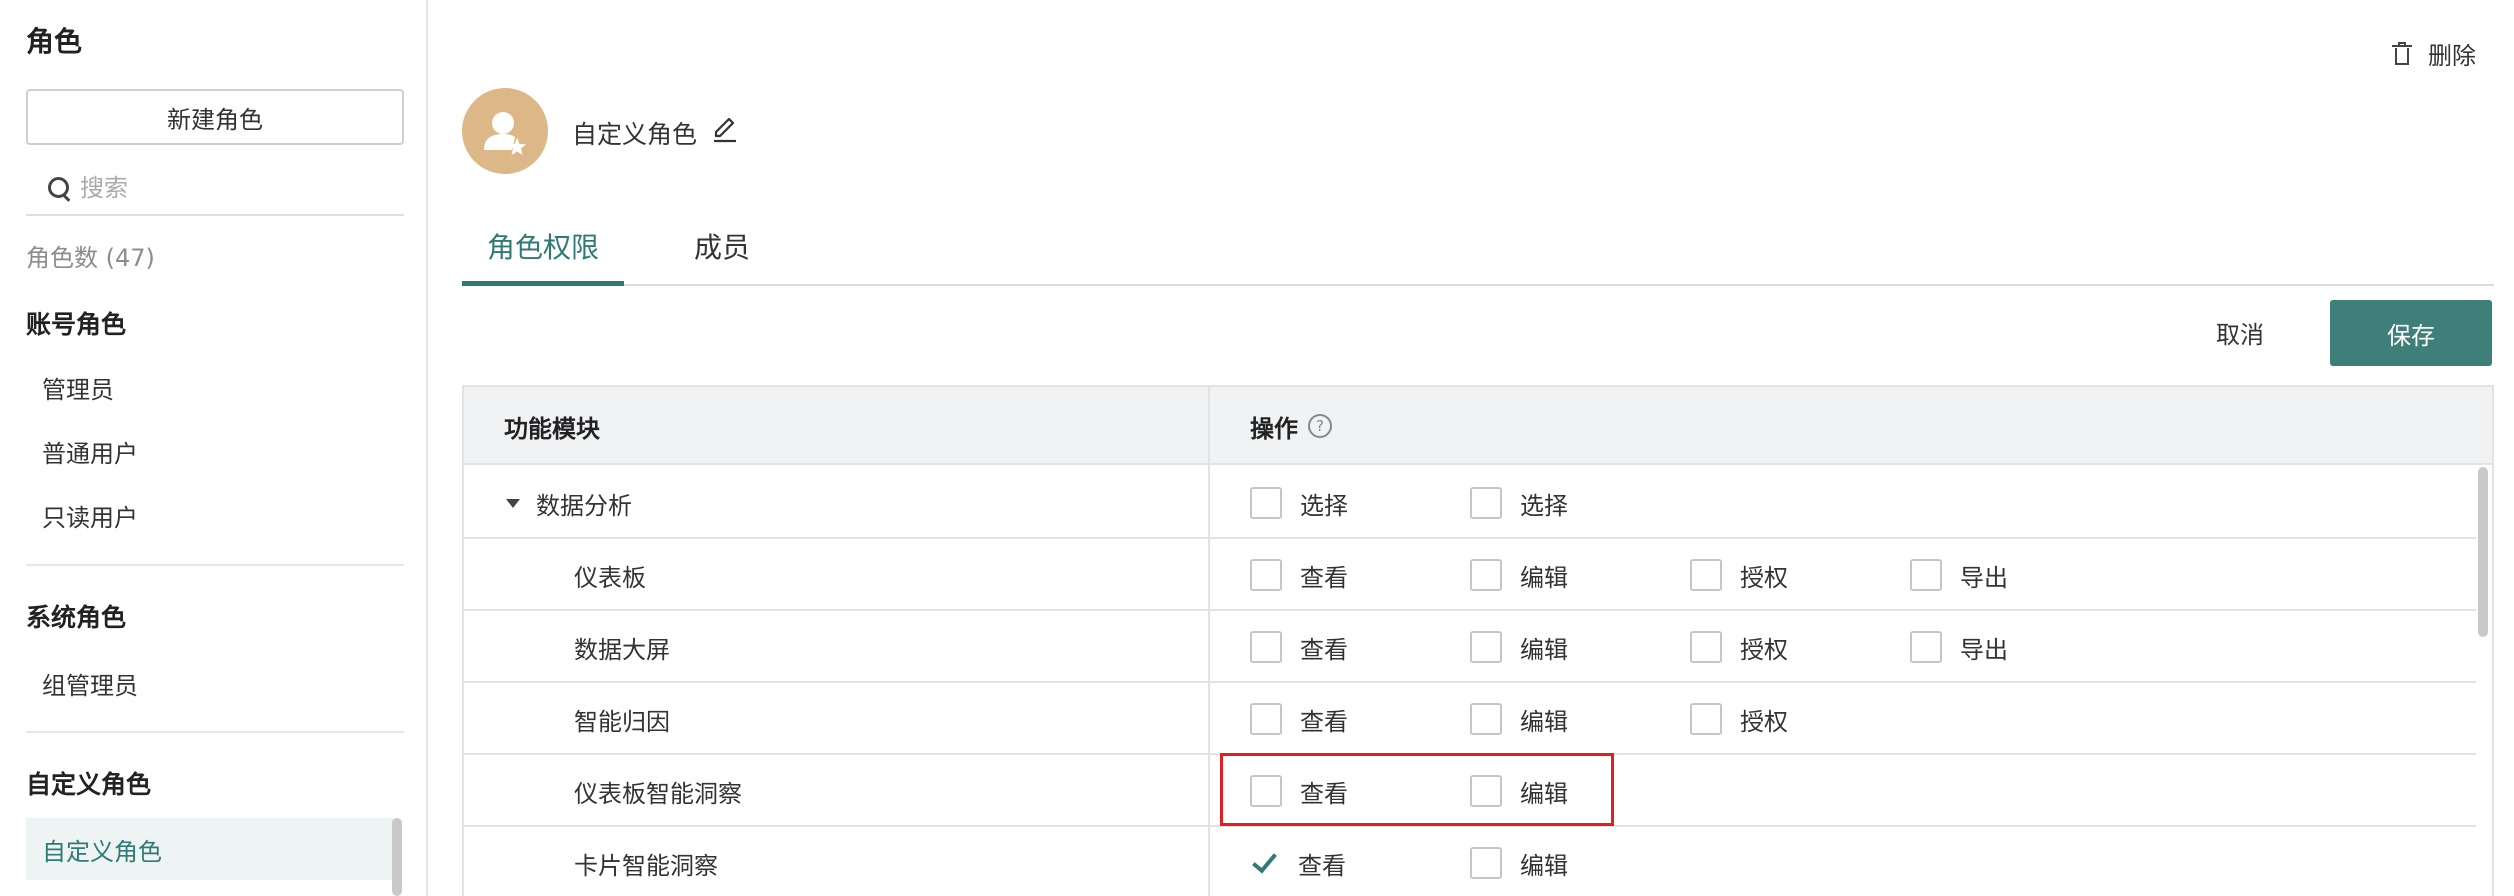 This screenshot has width=2514, height=896. What do you see at coordinates (76, 324) in the screenshot?
I see `group-title-account-roles: 账号角色` at bounding box center [76, 324].